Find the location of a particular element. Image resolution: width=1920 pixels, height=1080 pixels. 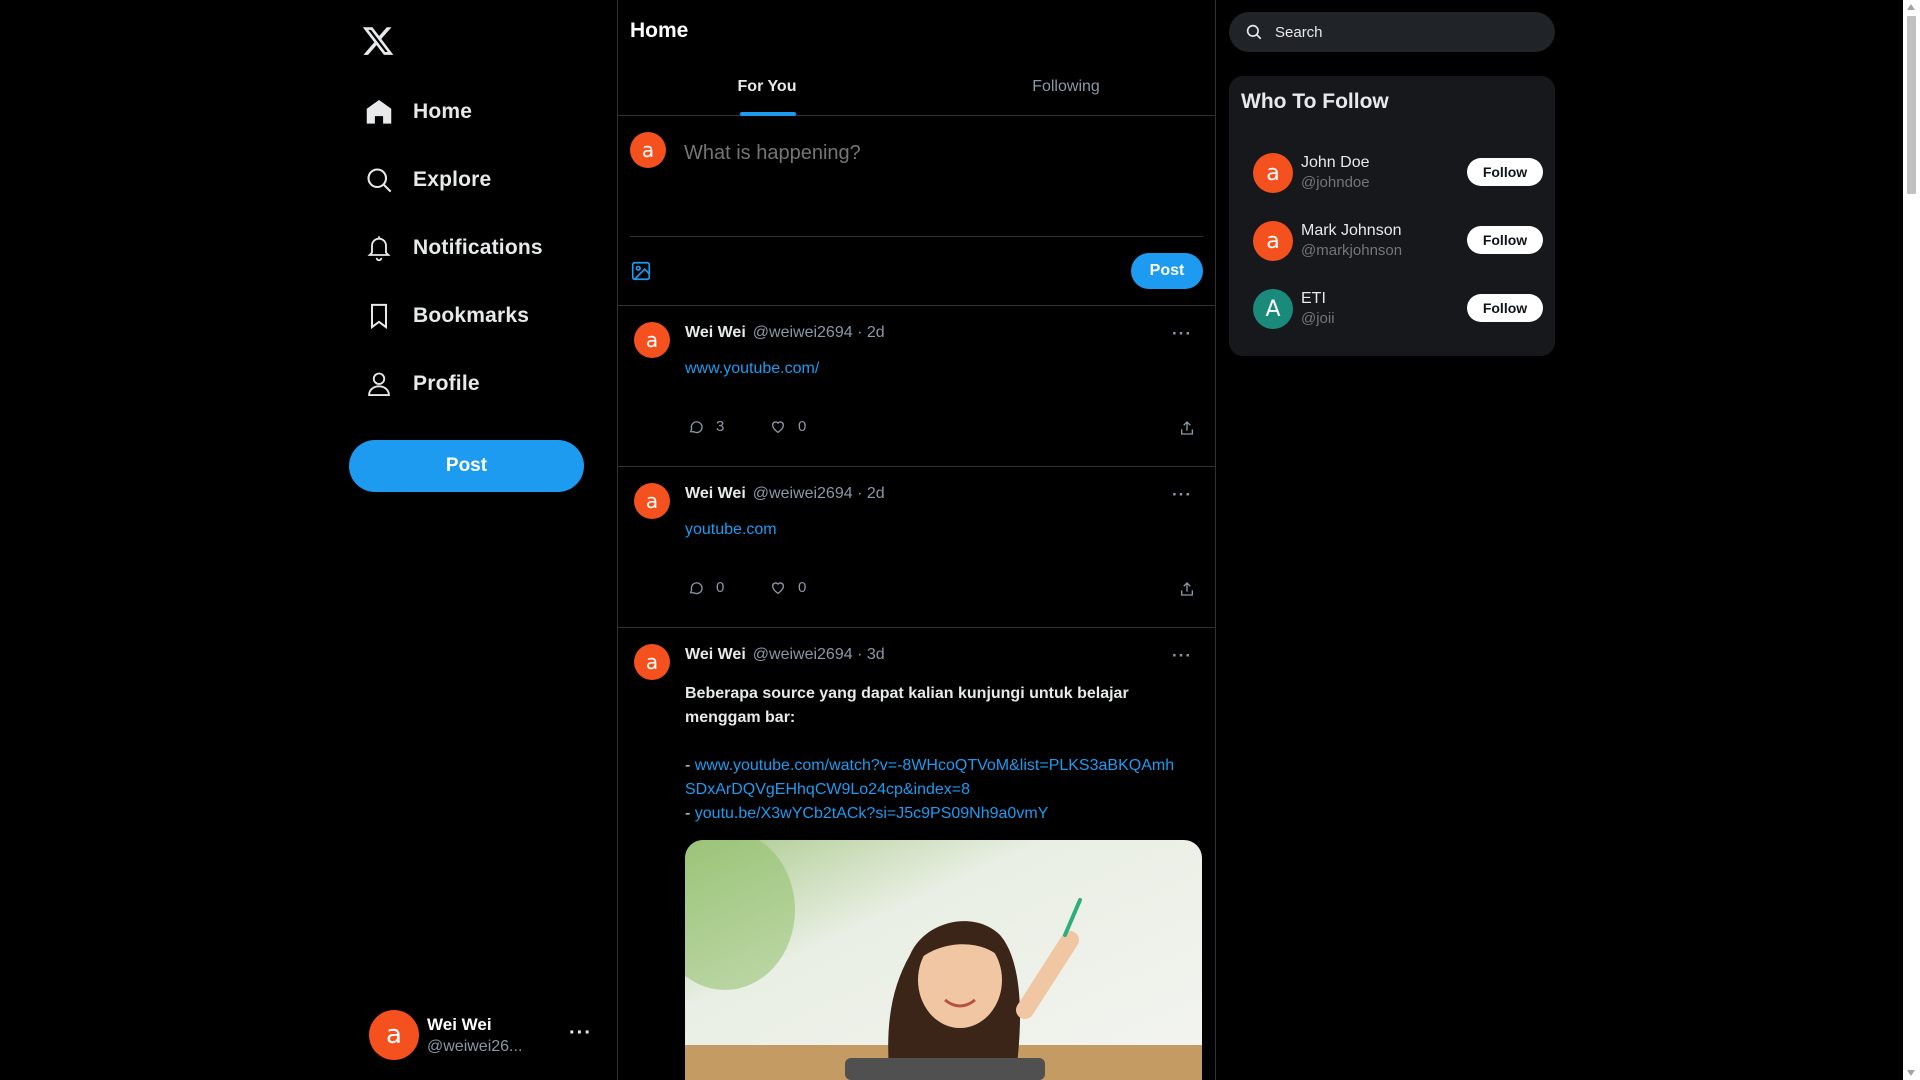

tweet-link: www.youtube.com/ is located at coordinates (752, 369).